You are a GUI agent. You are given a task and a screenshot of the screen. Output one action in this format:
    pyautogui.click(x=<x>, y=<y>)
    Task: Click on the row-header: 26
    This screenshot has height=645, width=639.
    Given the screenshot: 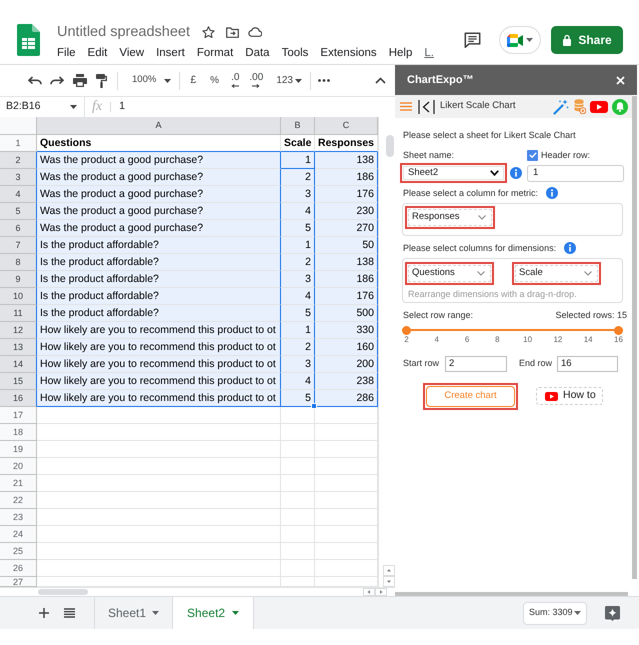 What is the action you would take?
    pyautogui.click(x=18, y=568)
    